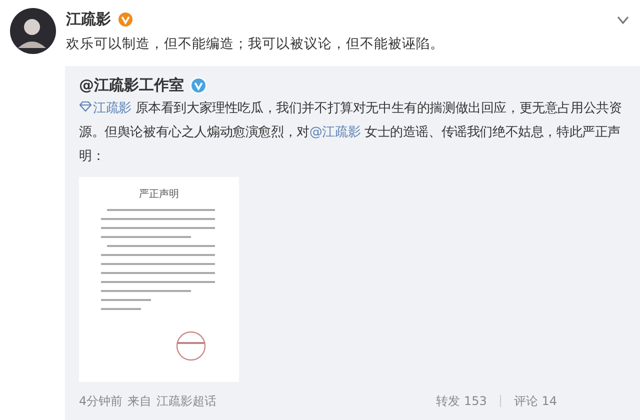 The width and height of the screenshot is (640, 420). I want to click on topic-link: 江疏影, so click(105, 108).